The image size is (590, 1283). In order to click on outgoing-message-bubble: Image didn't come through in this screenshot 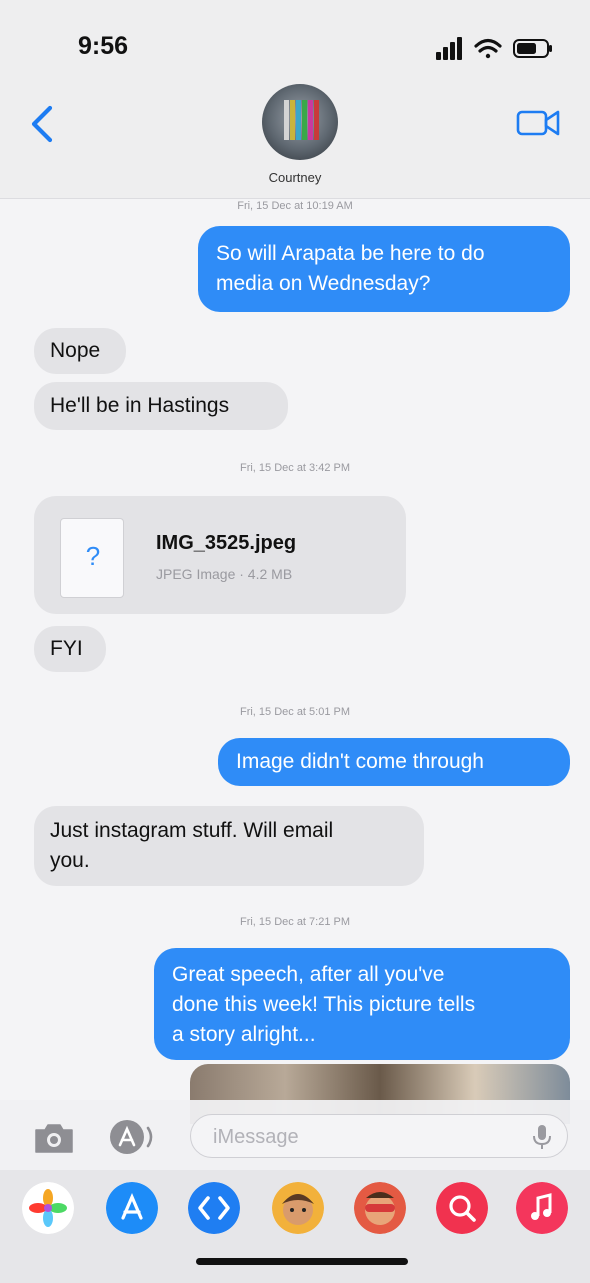, I will do `click(394, 762)`.